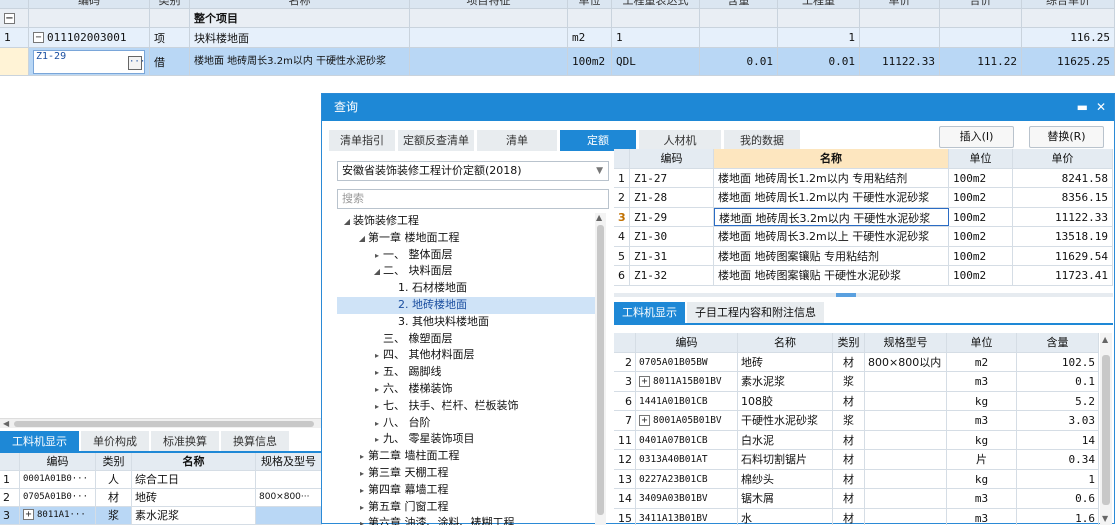  Describe the element at coordinates (785, 440) in the screenshot. I see `material-name: 白水泥` at that location.